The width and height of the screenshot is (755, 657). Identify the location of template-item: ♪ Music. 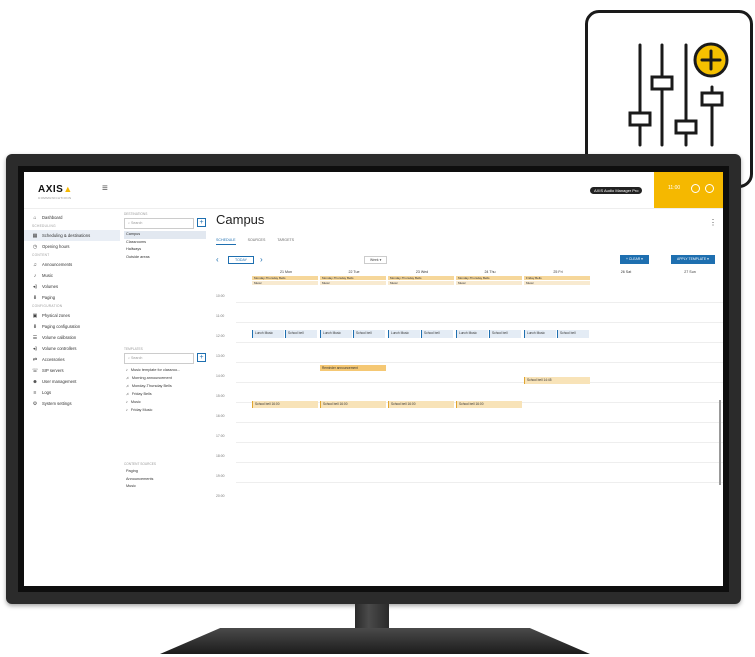
(165, 402).